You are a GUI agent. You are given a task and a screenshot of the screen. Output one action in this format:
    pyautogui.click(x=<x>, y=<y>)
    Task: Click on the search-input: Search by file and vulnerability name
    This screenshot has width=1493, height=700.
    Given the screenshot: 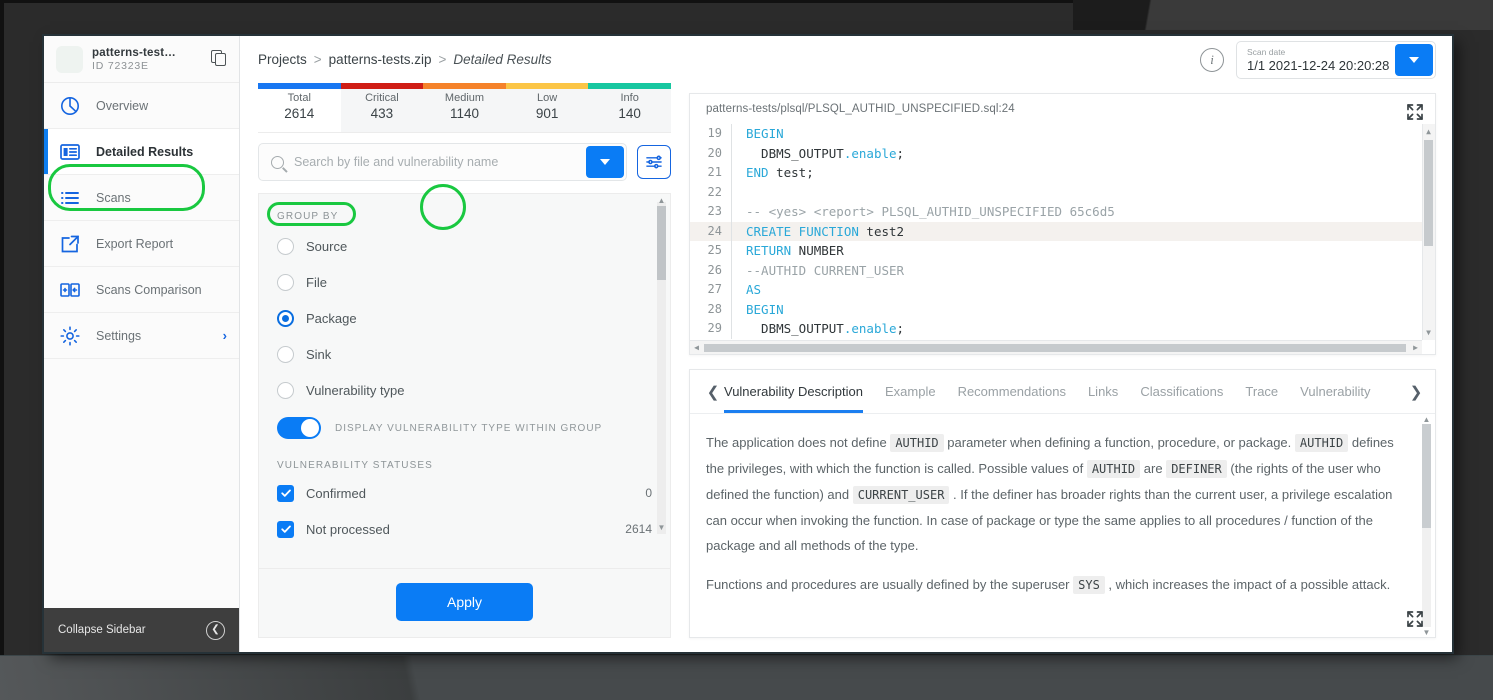 What is the action you would take?
    pyautogui.click(x=442, y=162)
    